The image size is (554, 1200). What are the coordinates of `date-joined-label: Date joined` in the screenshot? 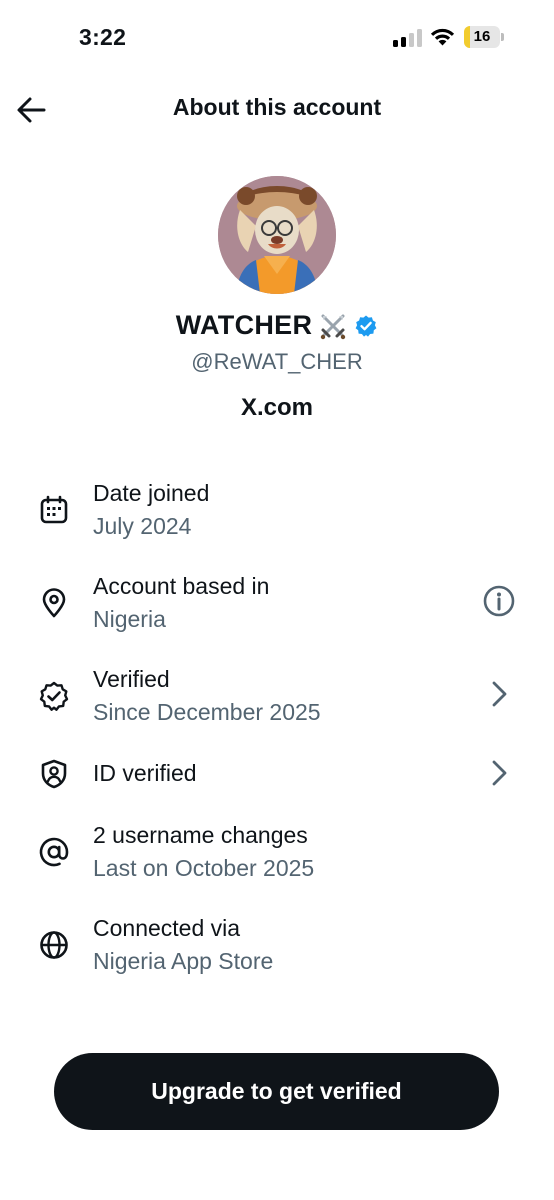 It's located at (151, 493).